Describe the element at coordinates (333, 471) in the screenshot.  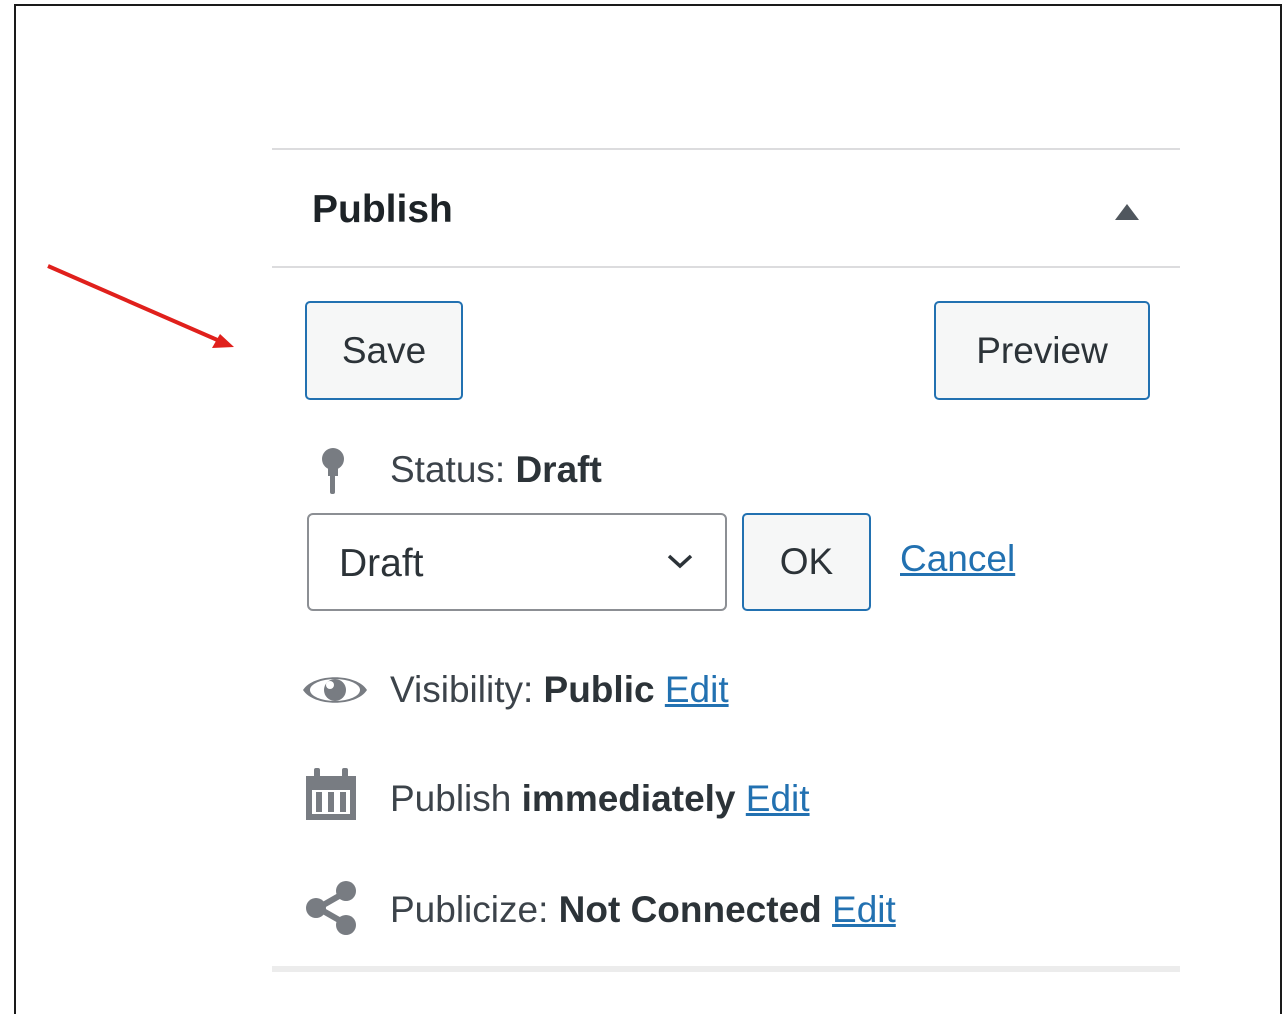
I see `pin-icon` at that location.